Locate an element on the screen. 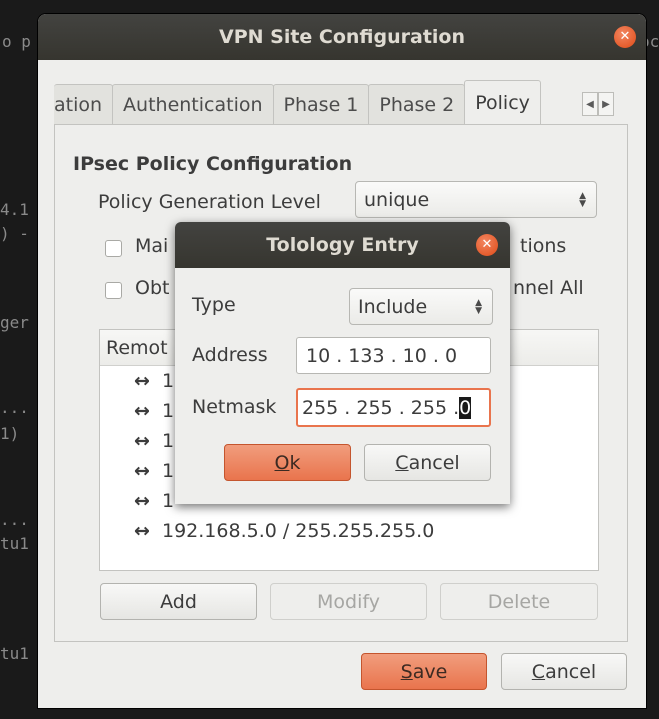 This screenshot has width=659, height=719. save-button: Save is located at coordinates (424, 671).